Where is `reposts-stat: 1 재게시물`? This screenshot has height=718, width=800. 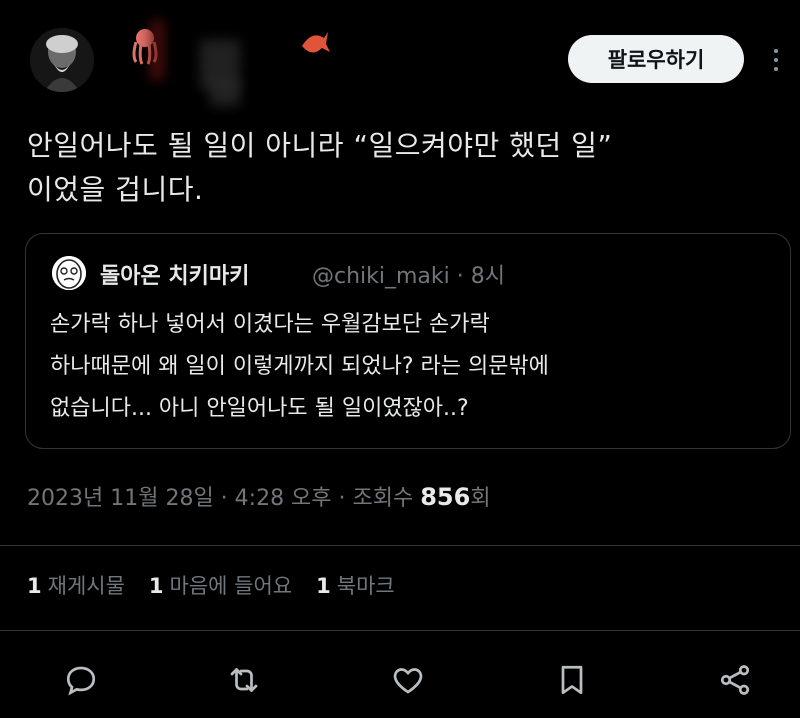
reposts-stat: 1 재게시물 is located at coordinates (76, 585).